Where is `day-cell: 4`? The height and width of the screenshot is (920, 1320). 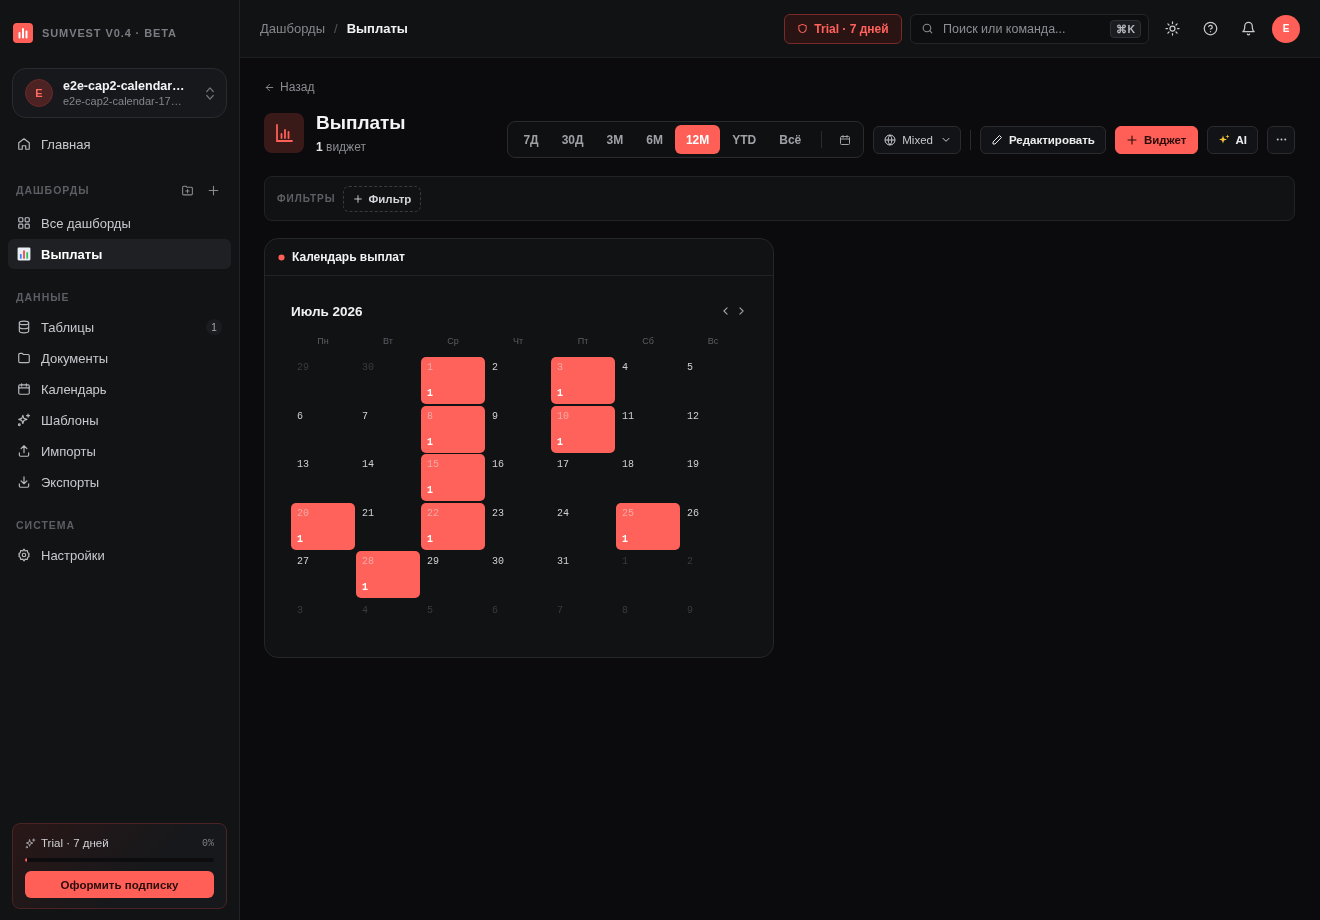
day-cell: 4 is located at coordinates (648, 380).